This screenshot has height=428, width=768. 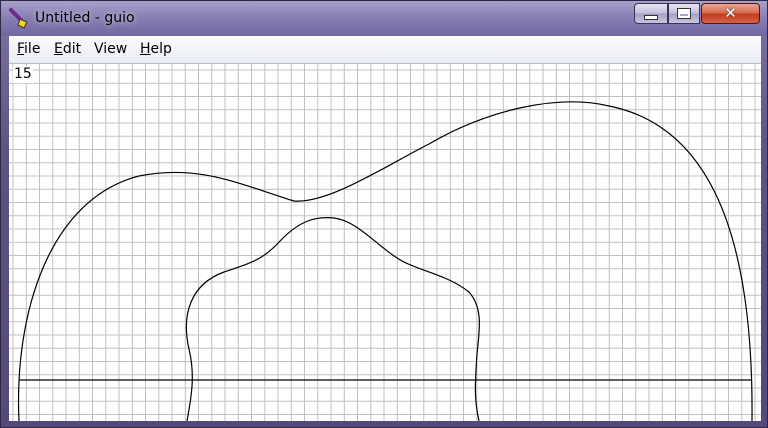 I want to click on menu-help-label: elp, so click(x=161, y=49).